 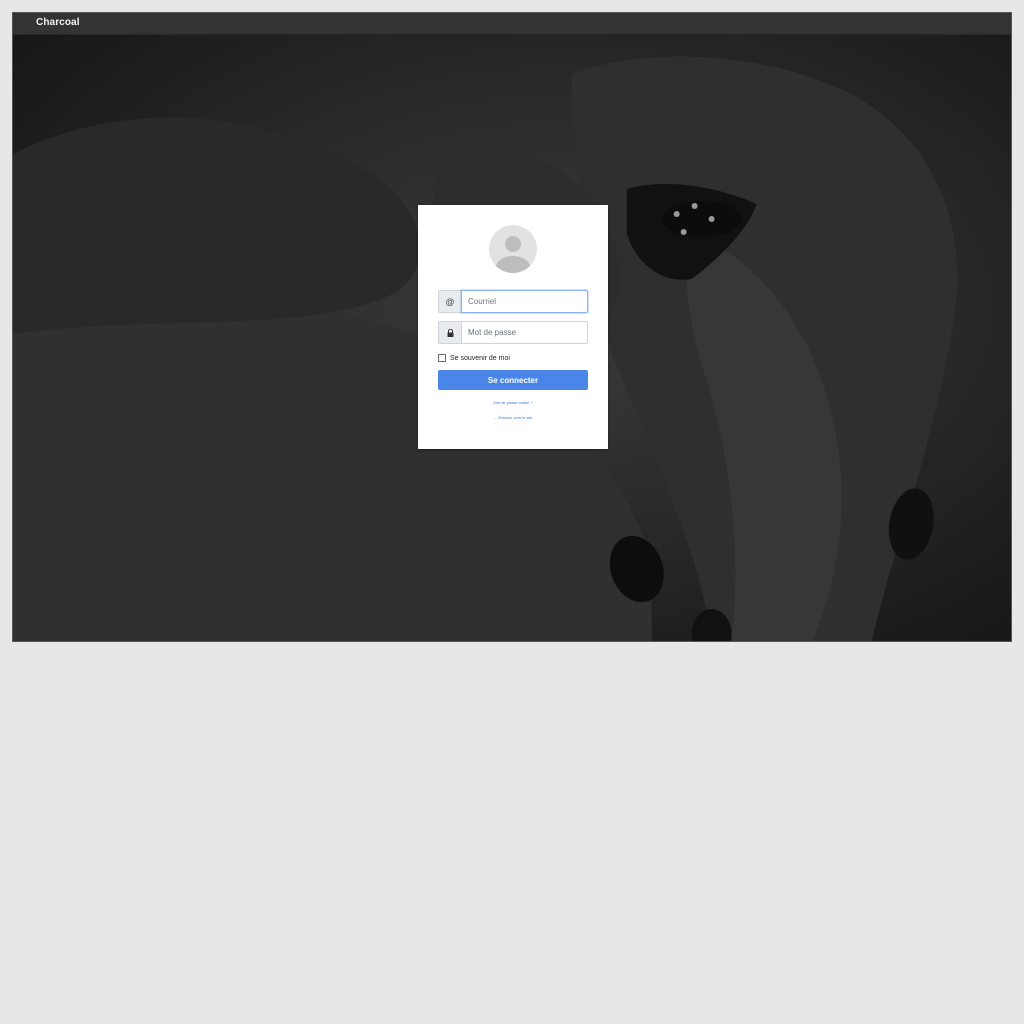 What do you see at coordinates (524, 332) in the screenshot?
I see `password-input` at bounding box center [524, 332].